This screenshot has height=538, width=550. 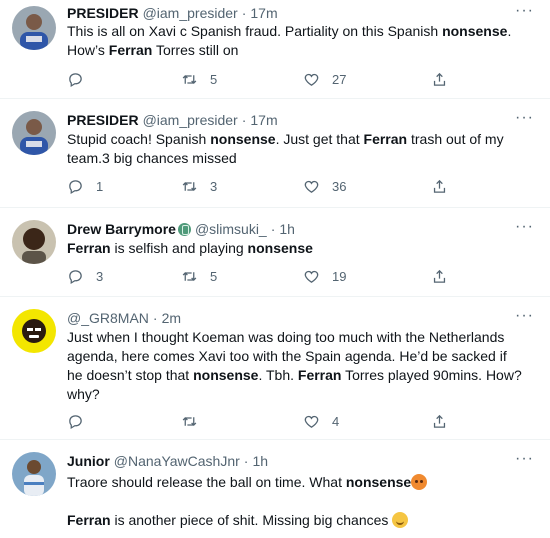 What do you see at coordinates (171, 318) in the screenshot?
I see `timestamp: 2m` at bounding box center [171, 318].